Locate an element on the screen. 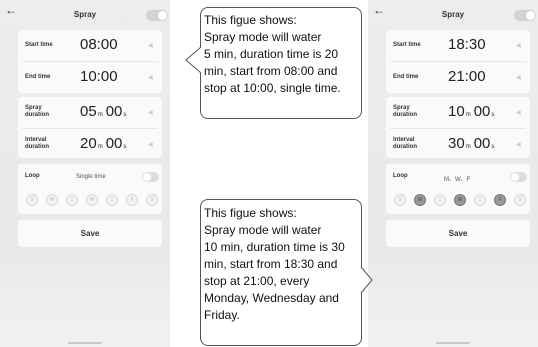  interval-duration-value: 20m 00s is located at coordinates (103, 143).